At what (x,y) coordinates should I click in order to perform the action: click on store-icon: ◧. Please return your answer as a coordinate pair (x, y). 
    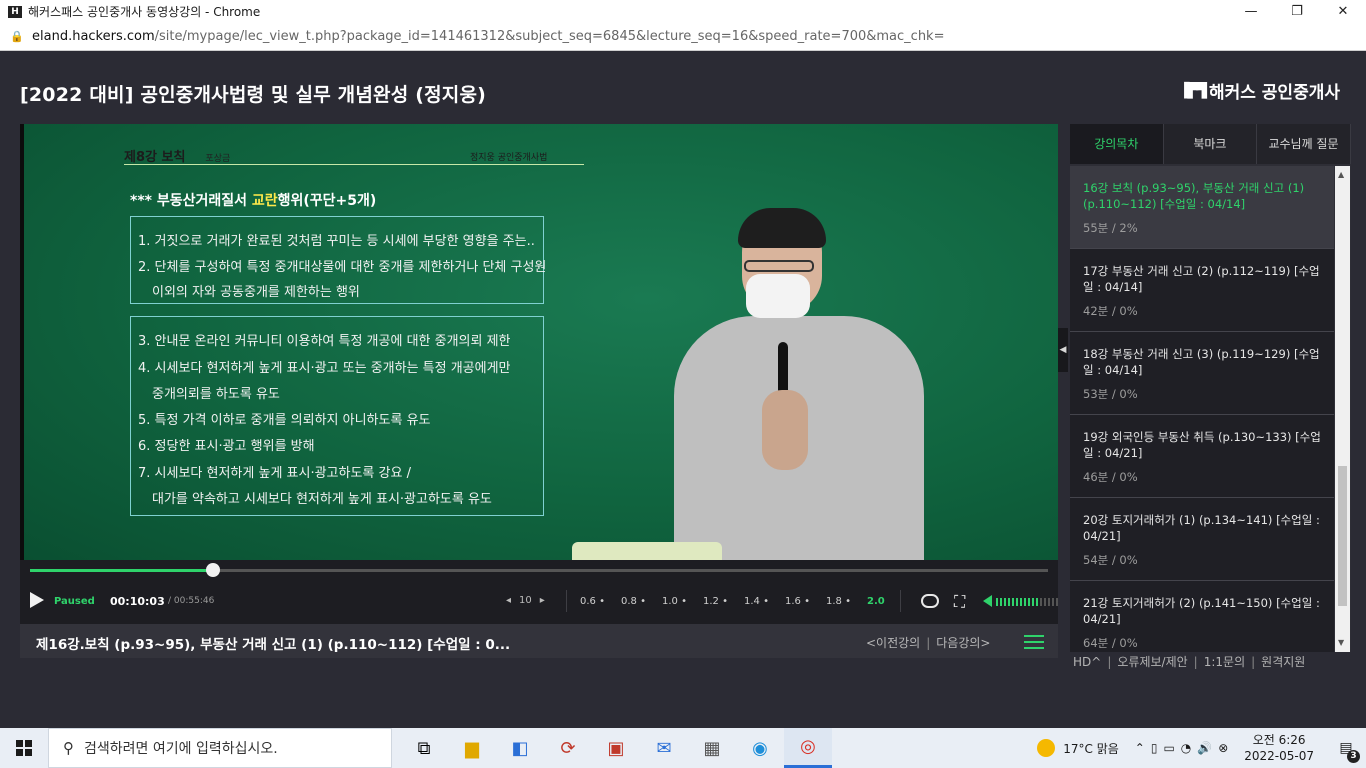
    Looking at the image, I should click on (520, 748).